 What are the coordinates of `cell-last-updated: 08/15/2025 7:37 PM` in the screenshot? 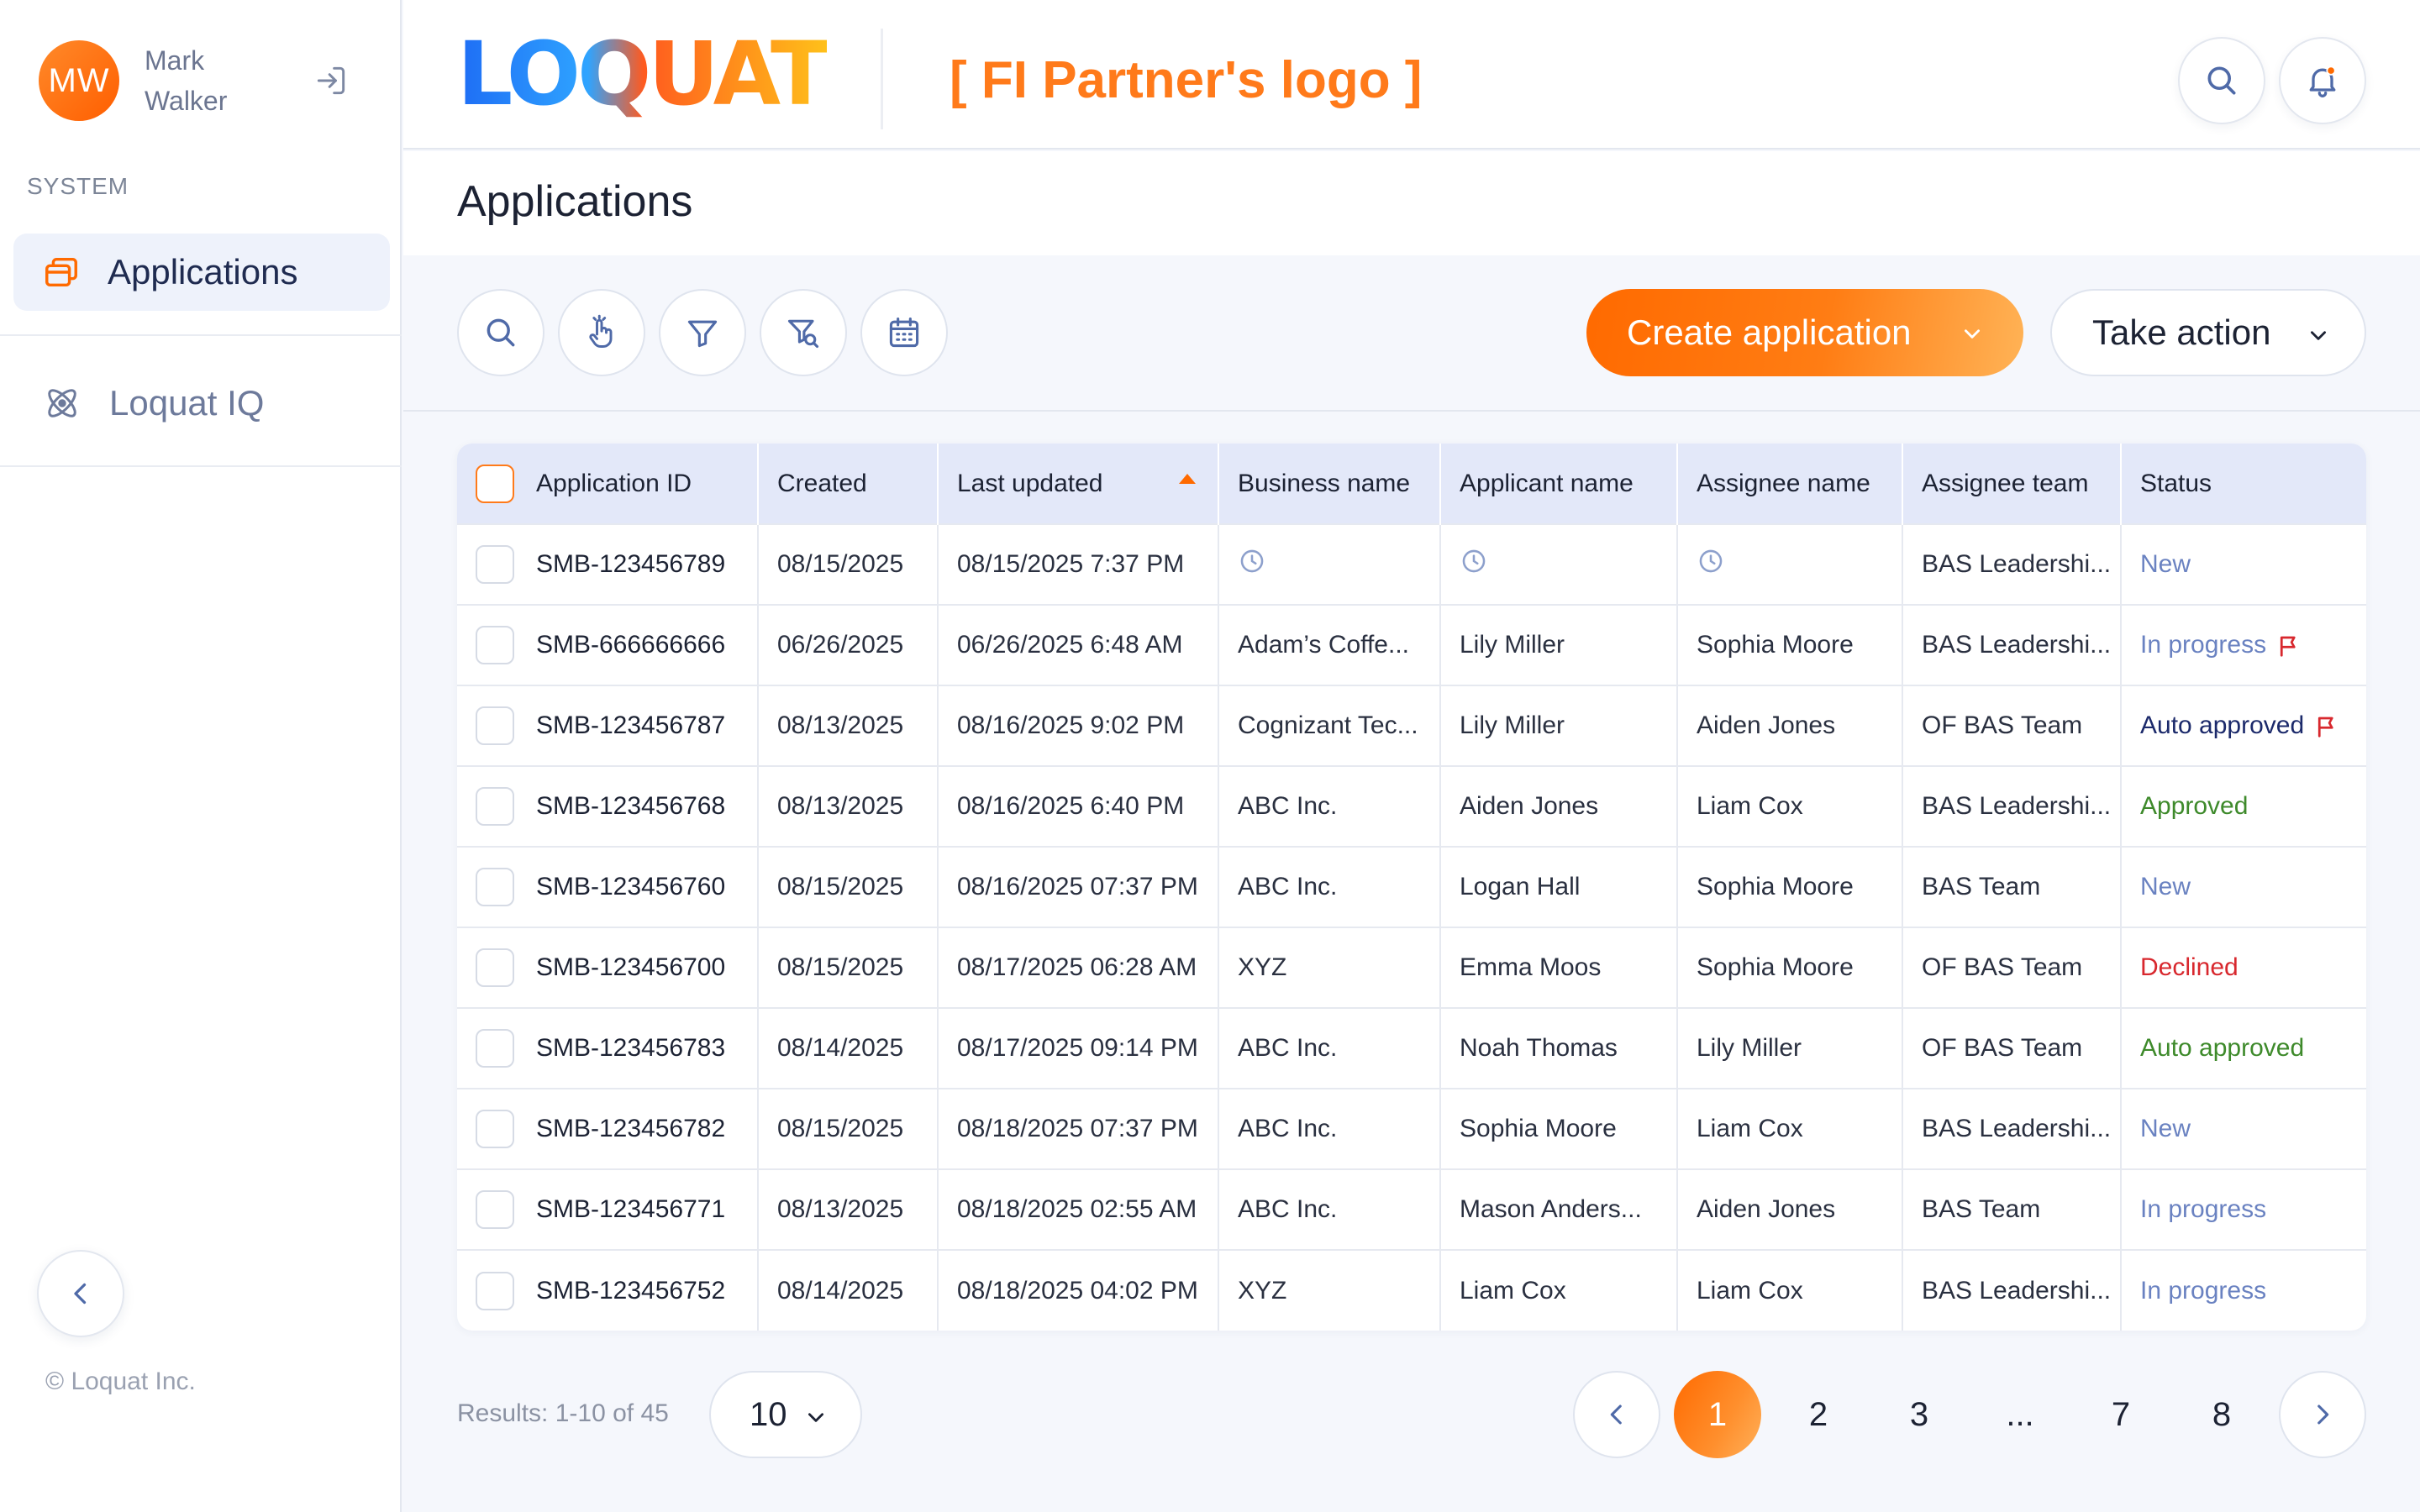 It's located at (1078, 564).